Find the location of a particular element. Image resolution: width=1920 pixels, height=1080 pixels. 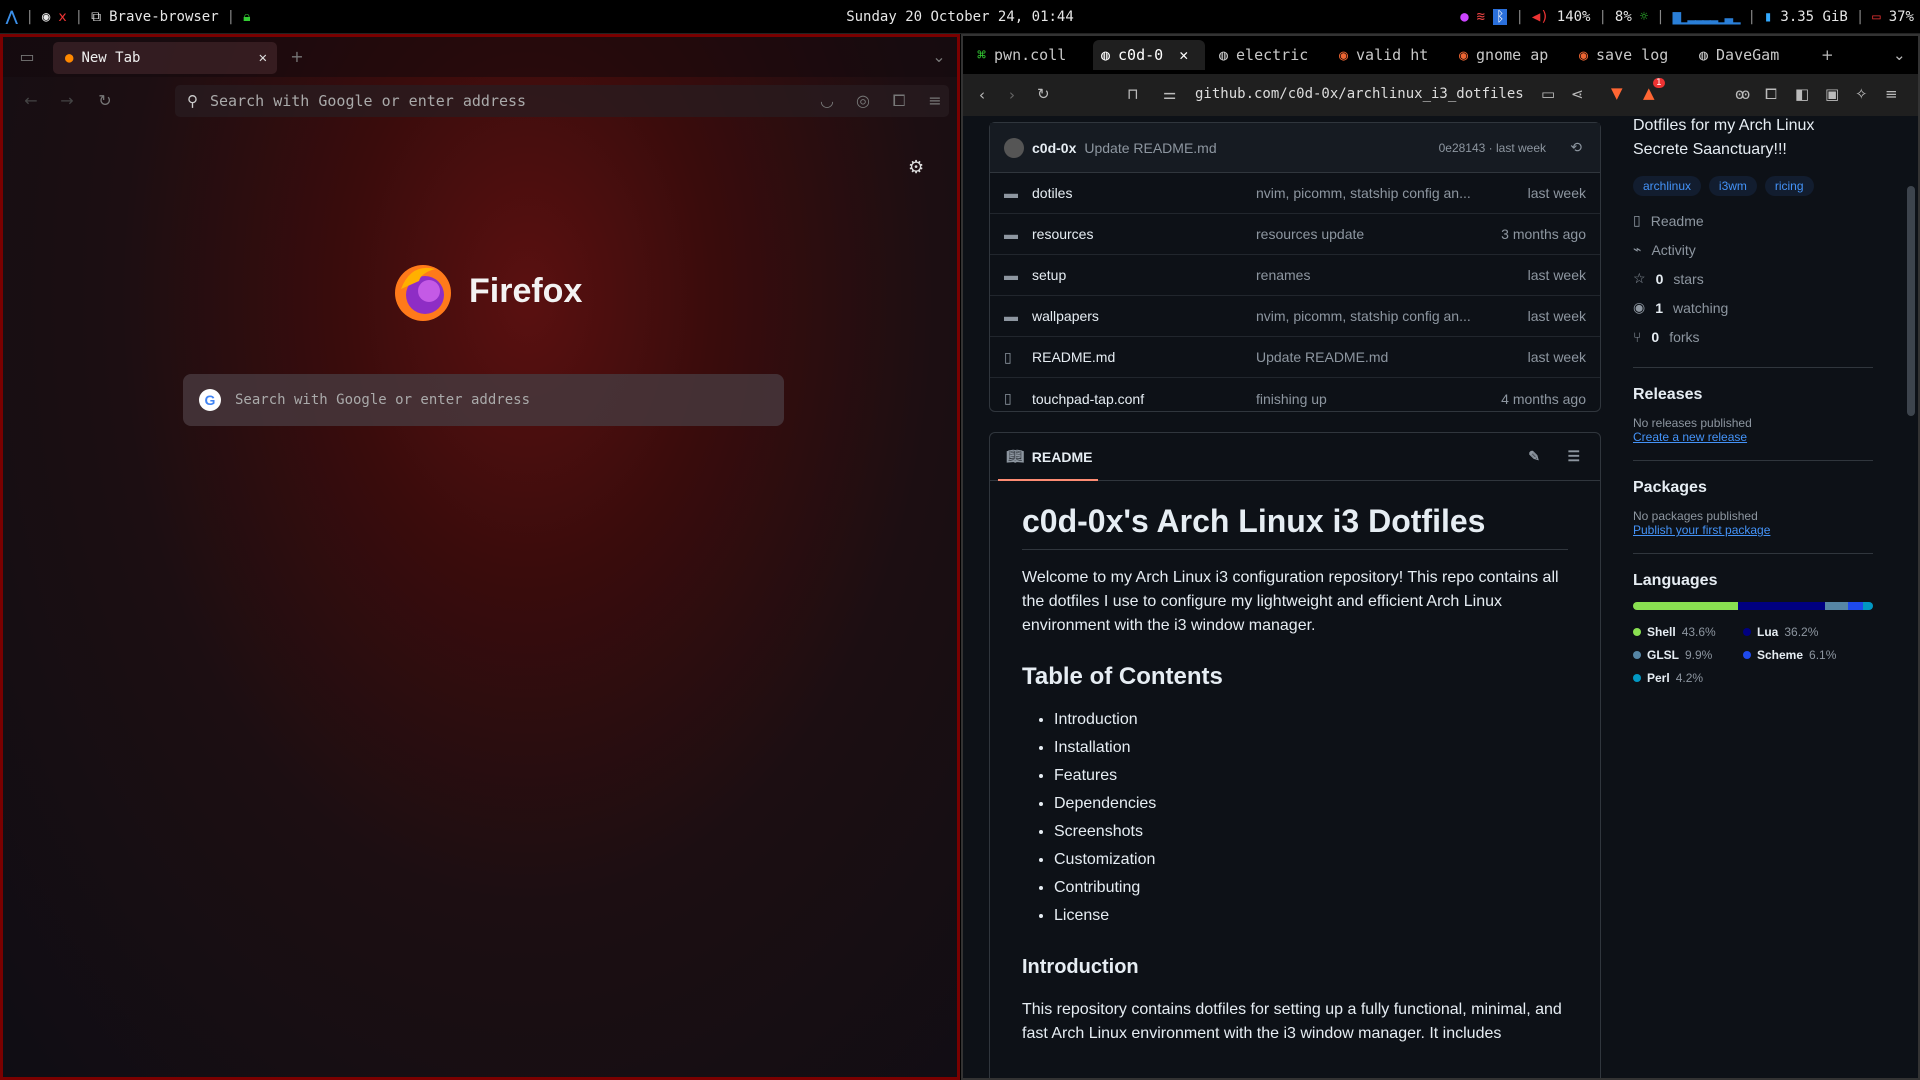

file-row: ▬ resources resources update 3 months ago is located at coordinates (1295, 234).